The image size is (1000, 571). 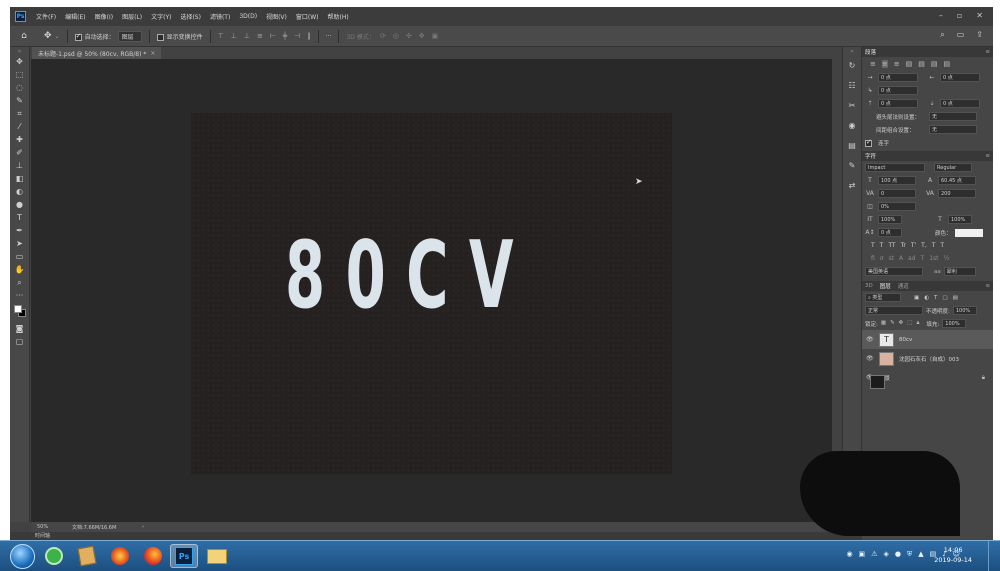 I want to click on more-options-button: ···, so click(x=329, y=36).